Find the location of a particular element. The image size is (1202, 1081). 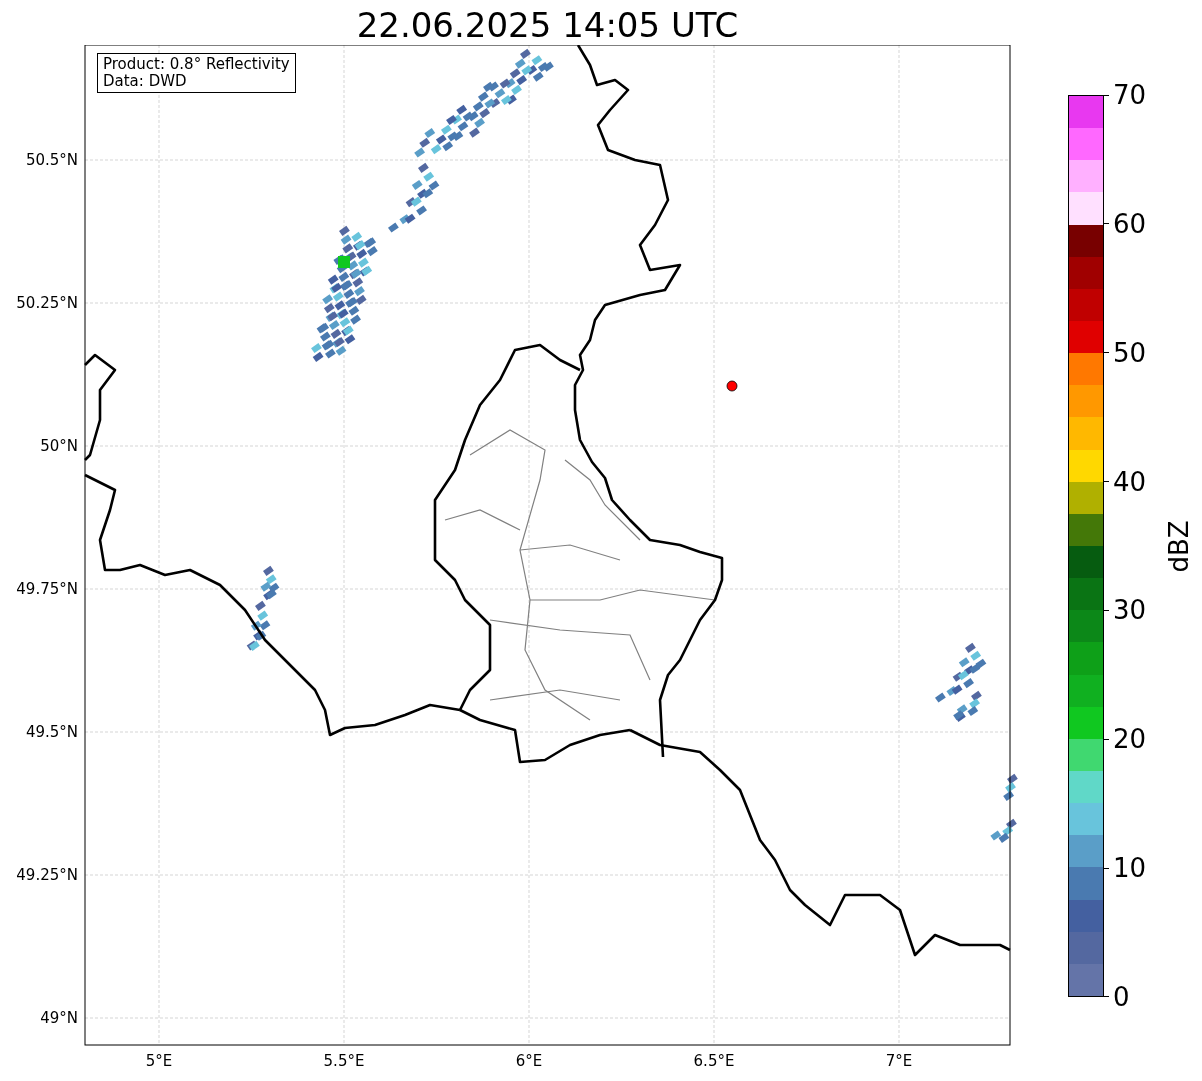

latitude-label: 49.25°N is located at coordinates (47, 875).